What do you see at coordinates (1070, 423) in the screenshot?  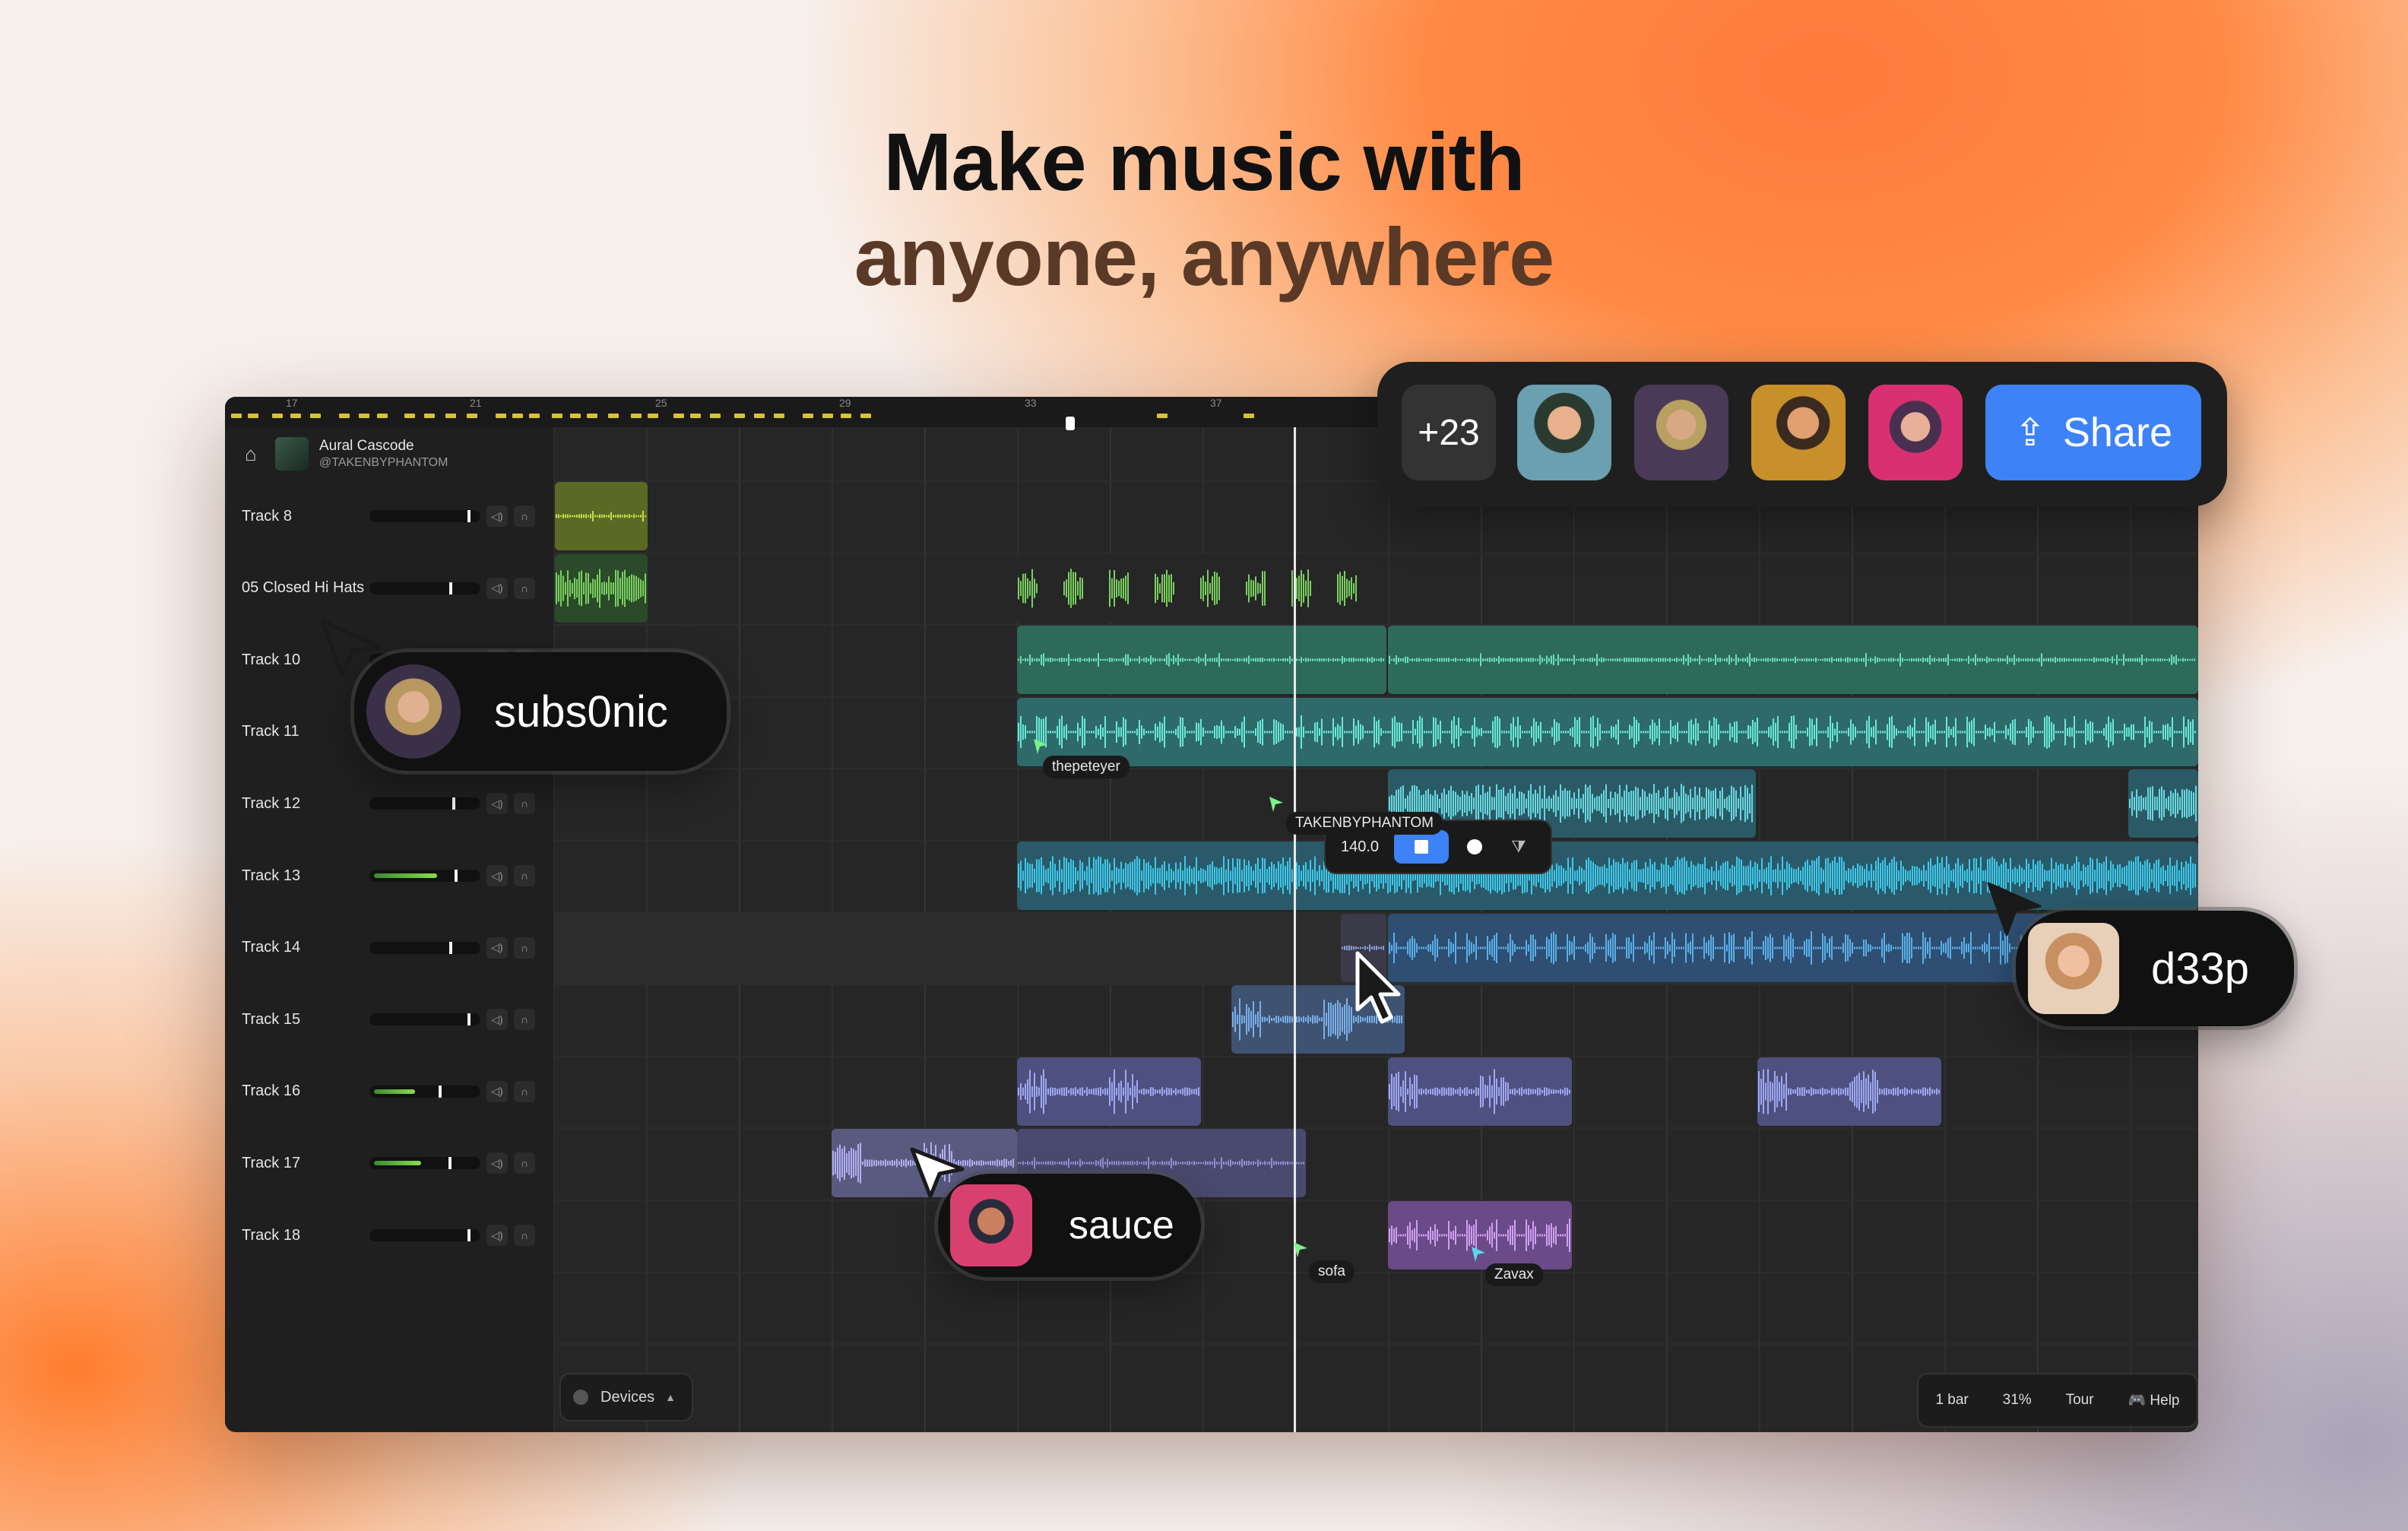 I see `playhead-handle` at bounding box center [1070, 423].